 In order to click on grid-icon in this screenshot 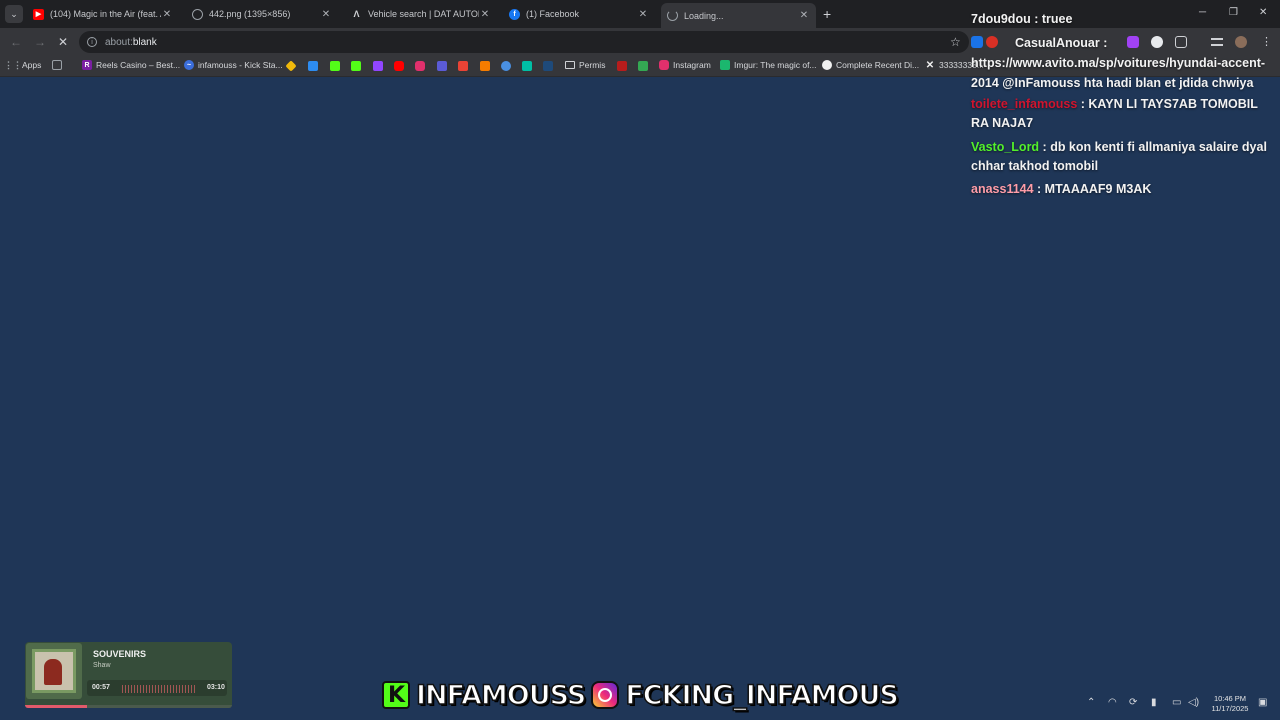, I will do `click(57, 65)`.